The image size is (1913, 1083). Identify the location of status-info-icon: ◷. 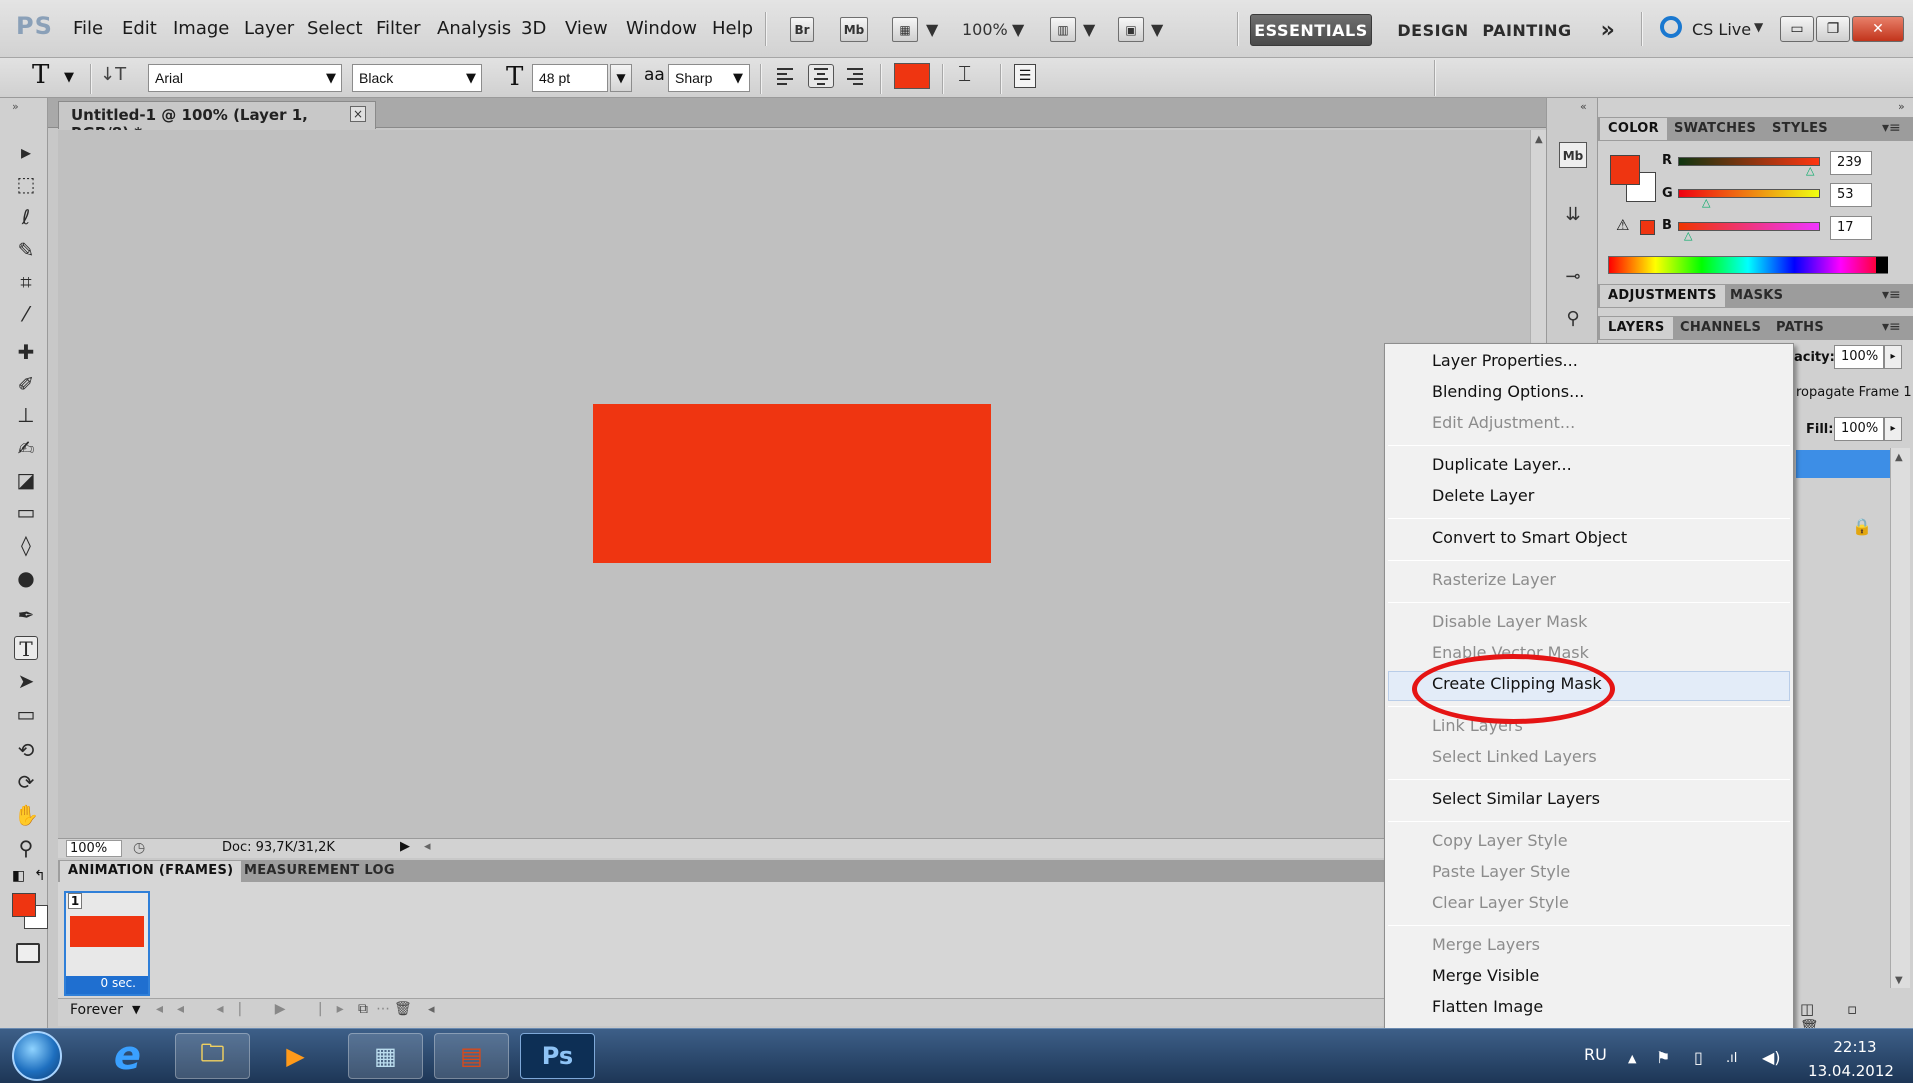
(139, 848).